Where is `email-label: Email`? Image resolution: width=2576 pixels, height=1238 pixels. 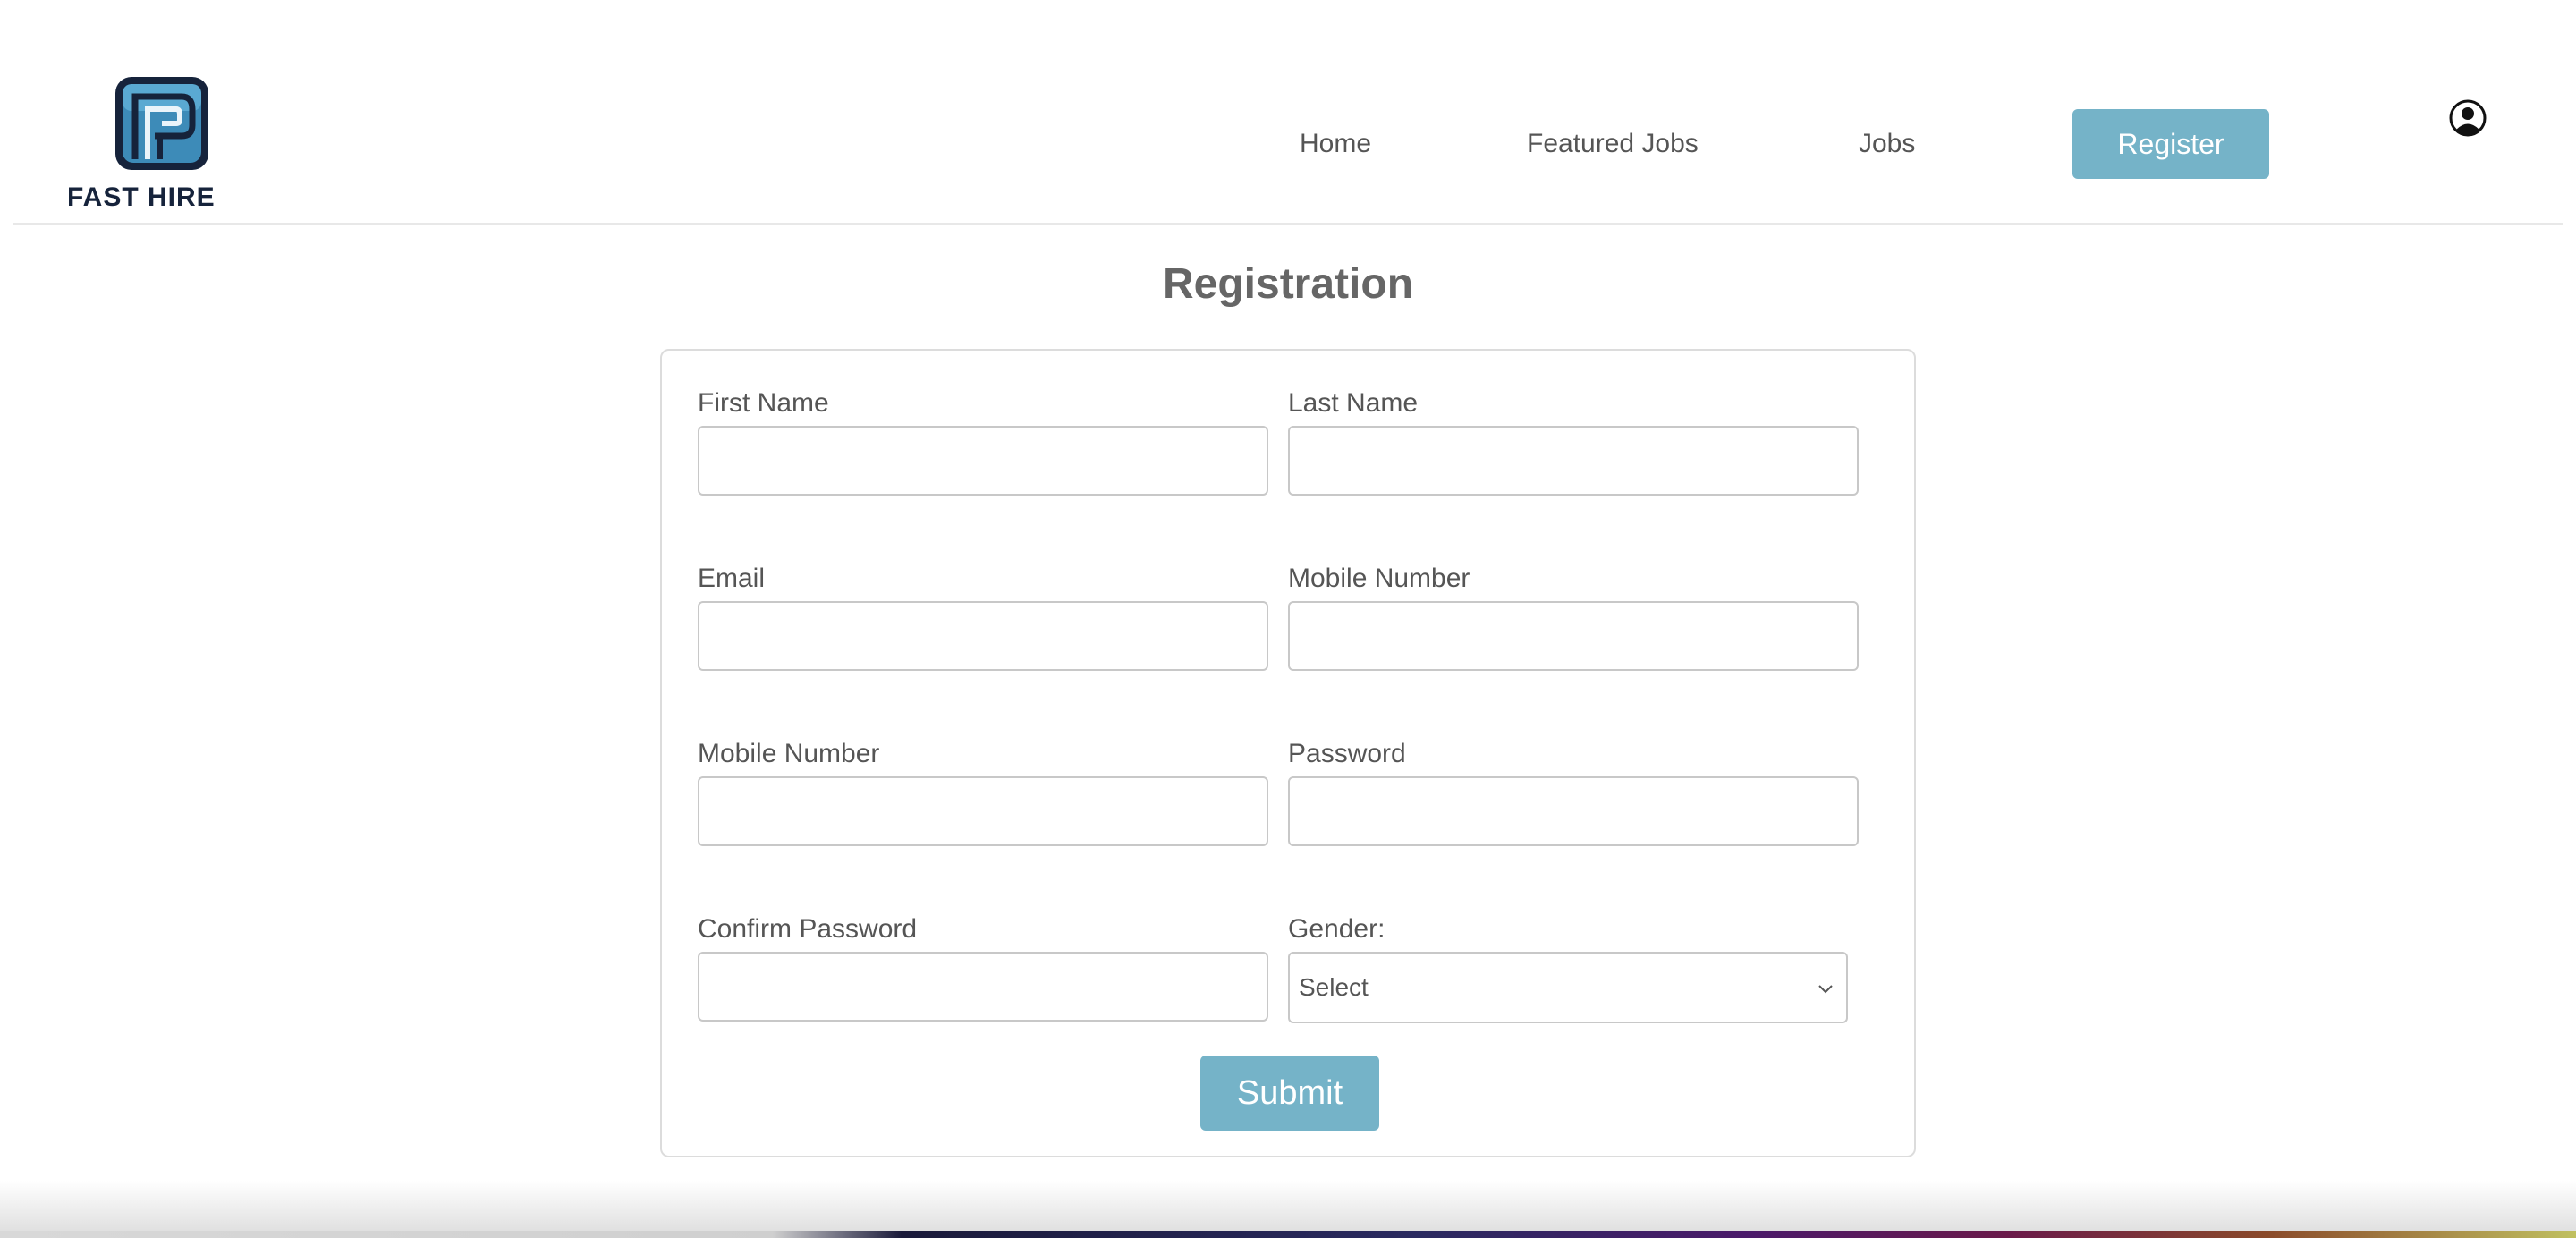 email-label: Email is located at coordinates (732, 578).